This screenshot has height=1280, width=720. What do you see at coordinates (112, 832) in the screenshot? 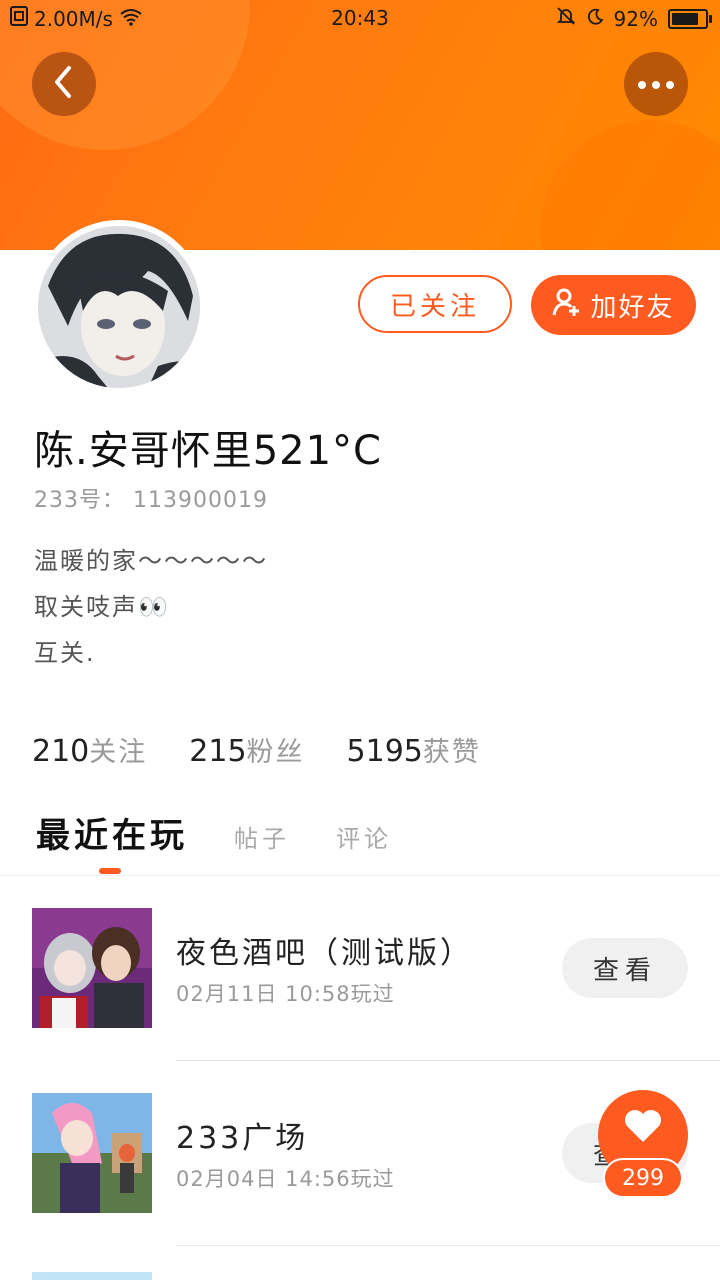
I see `tab-recent-played: 最近在玩` at bounding box center [112, 832].